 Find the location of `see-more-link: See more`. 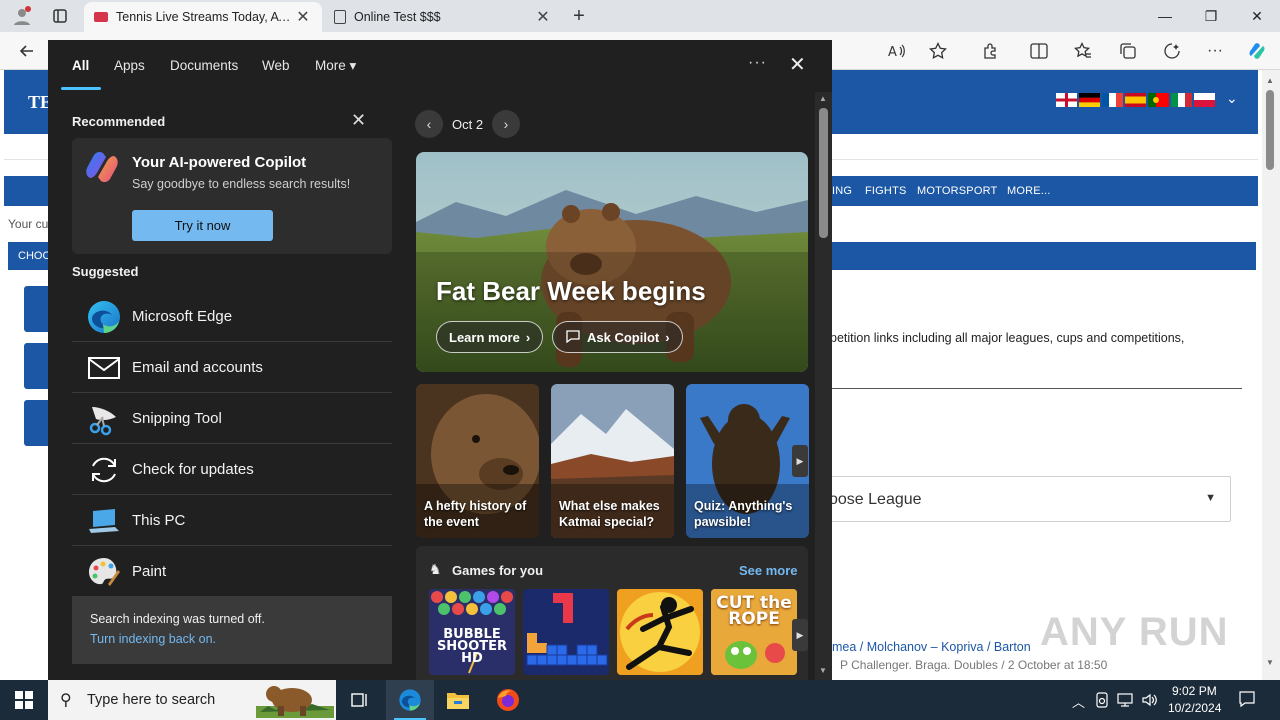

see-more-link: See more is located at coordinates (768, 570).